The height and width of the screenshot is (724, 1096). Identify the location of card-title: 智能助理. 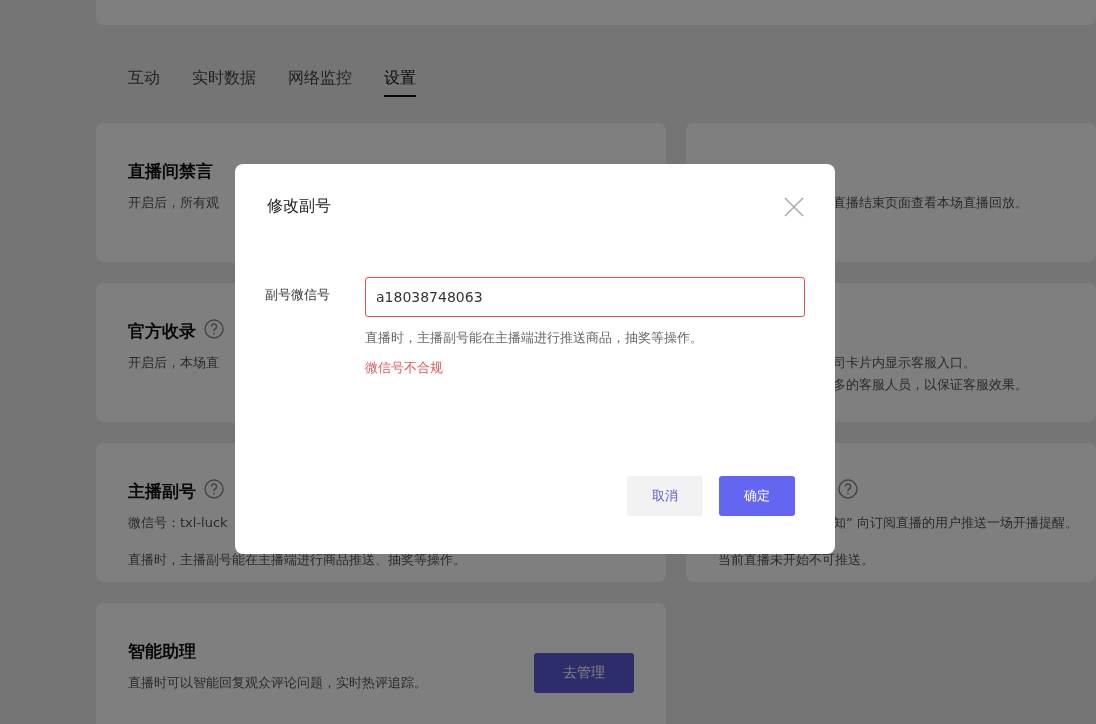
(162, 651).